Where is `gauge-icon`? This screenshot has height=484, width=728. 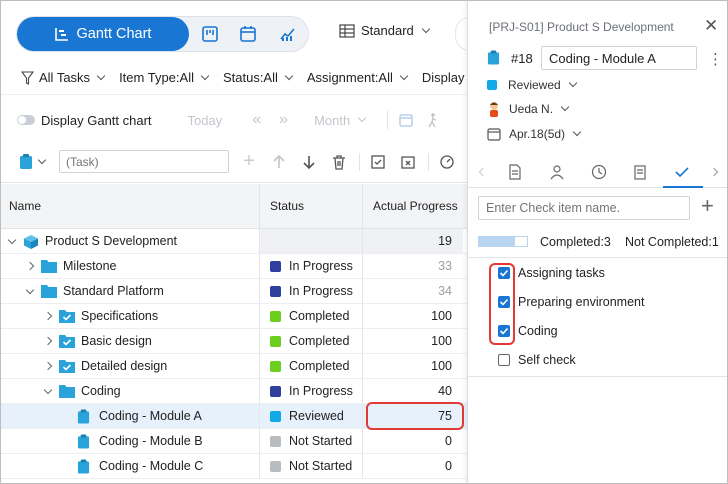 gauge-icon is located at coordinates (447, 162).